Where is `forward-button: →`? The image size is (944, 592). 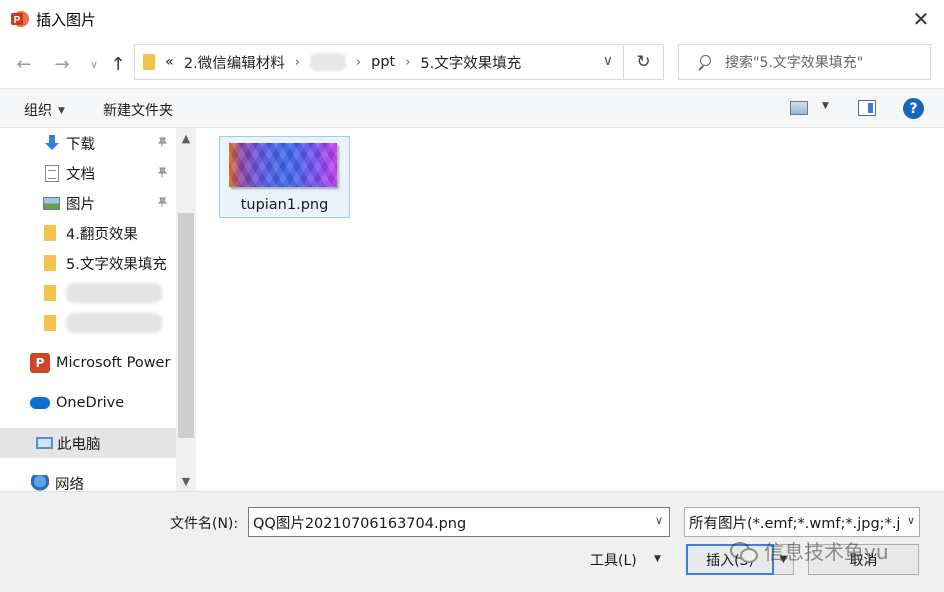
forward-button: → is located at coordinates (62, 64).